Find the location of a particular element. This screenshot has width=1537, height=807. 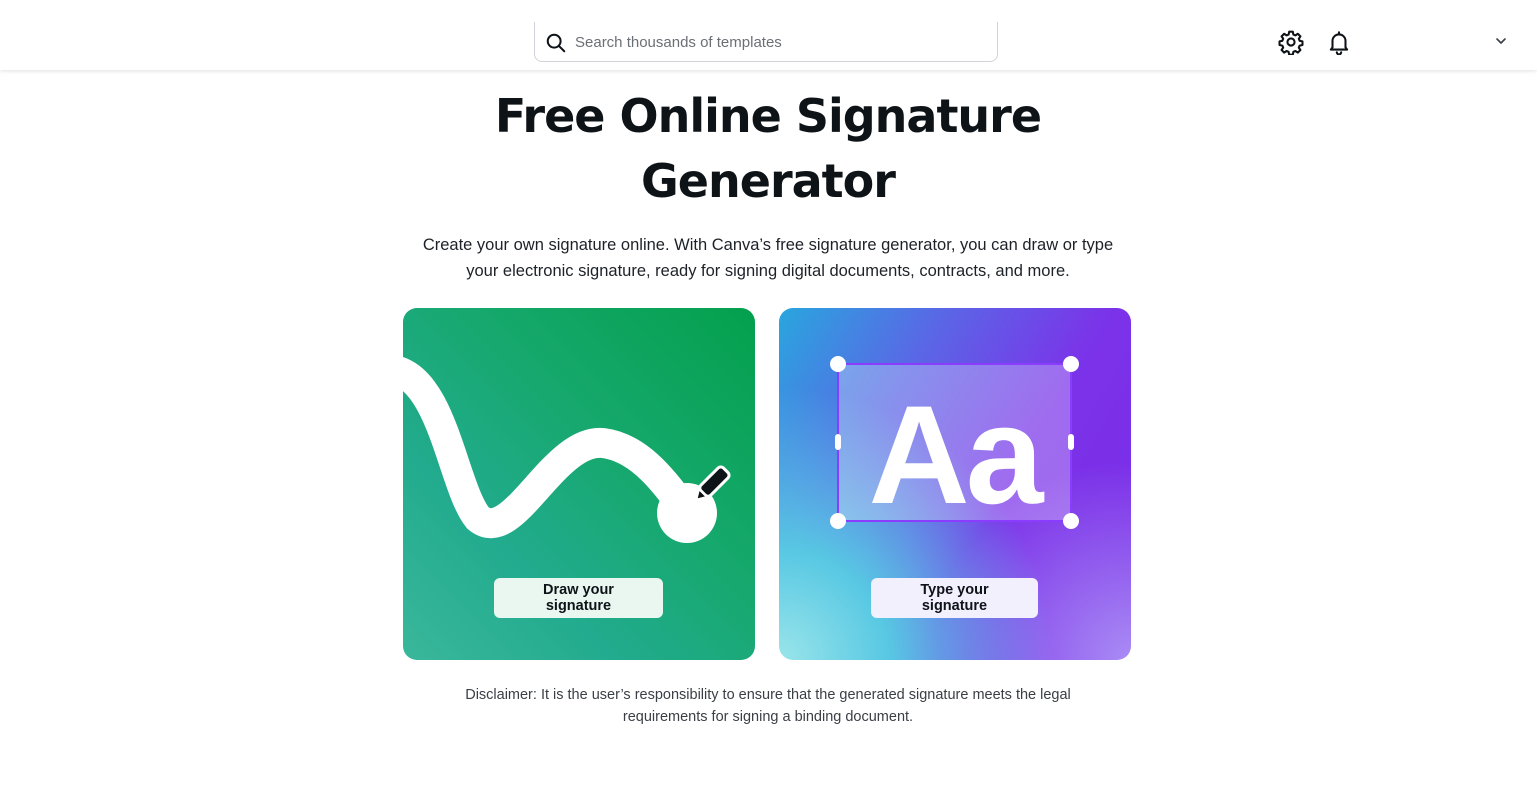

settings-button is located at coordinates (1291, 42).